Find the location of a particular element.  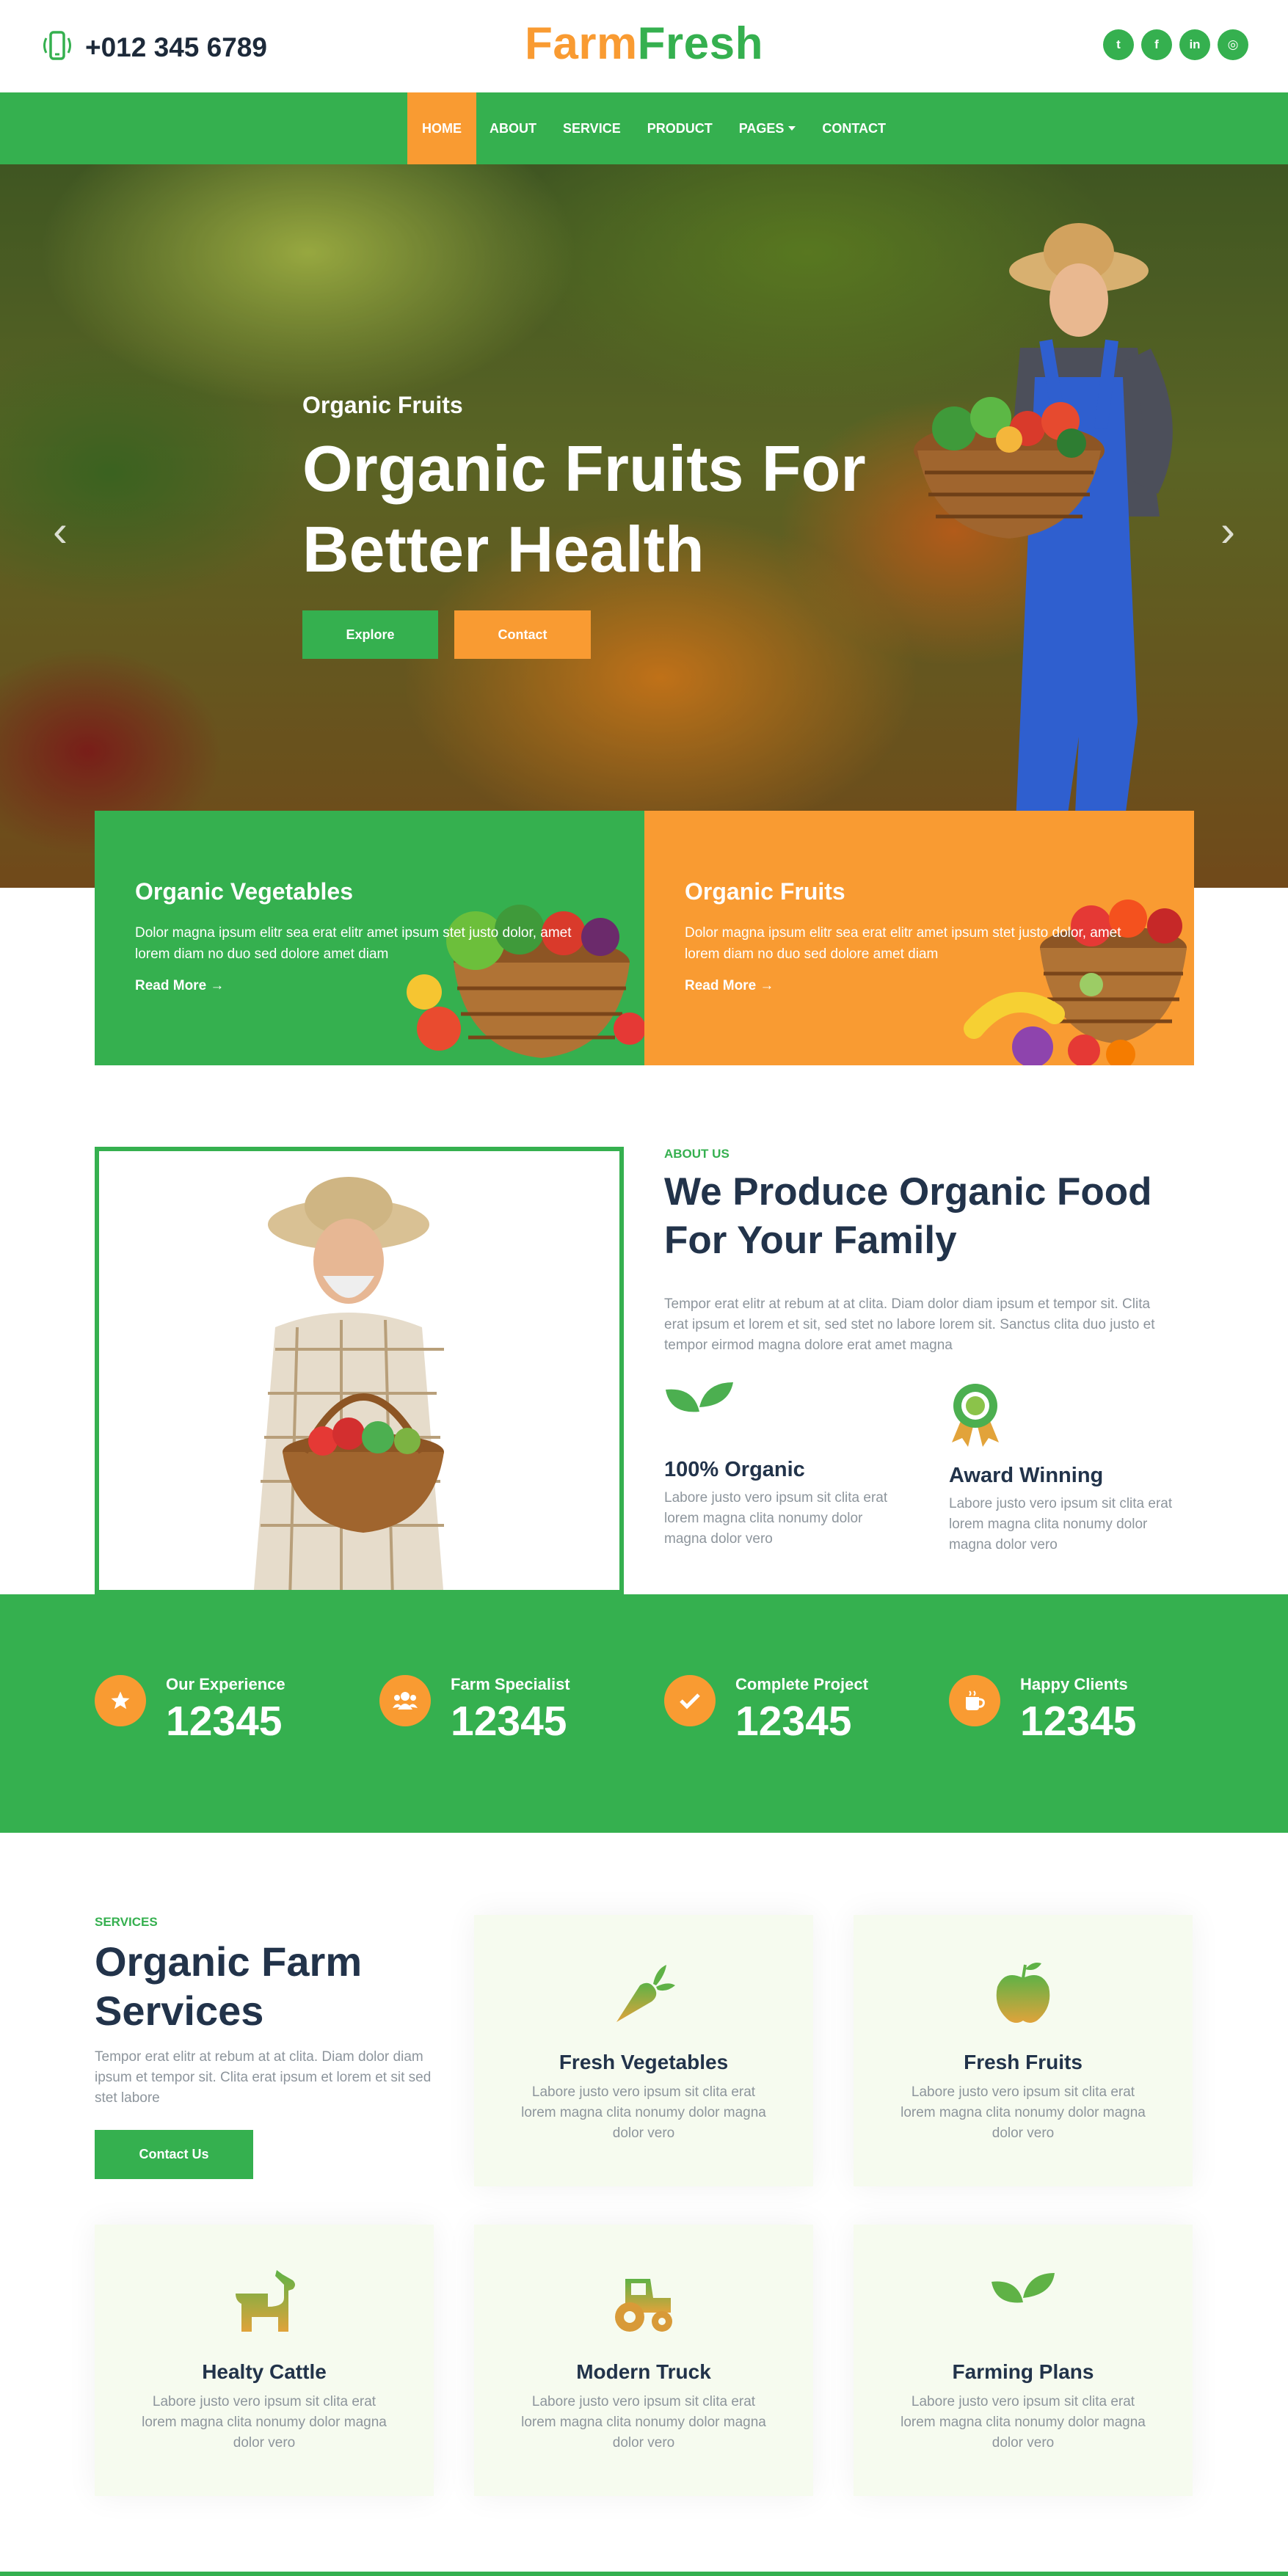

award-icon is located at coordinates (975, 1416).